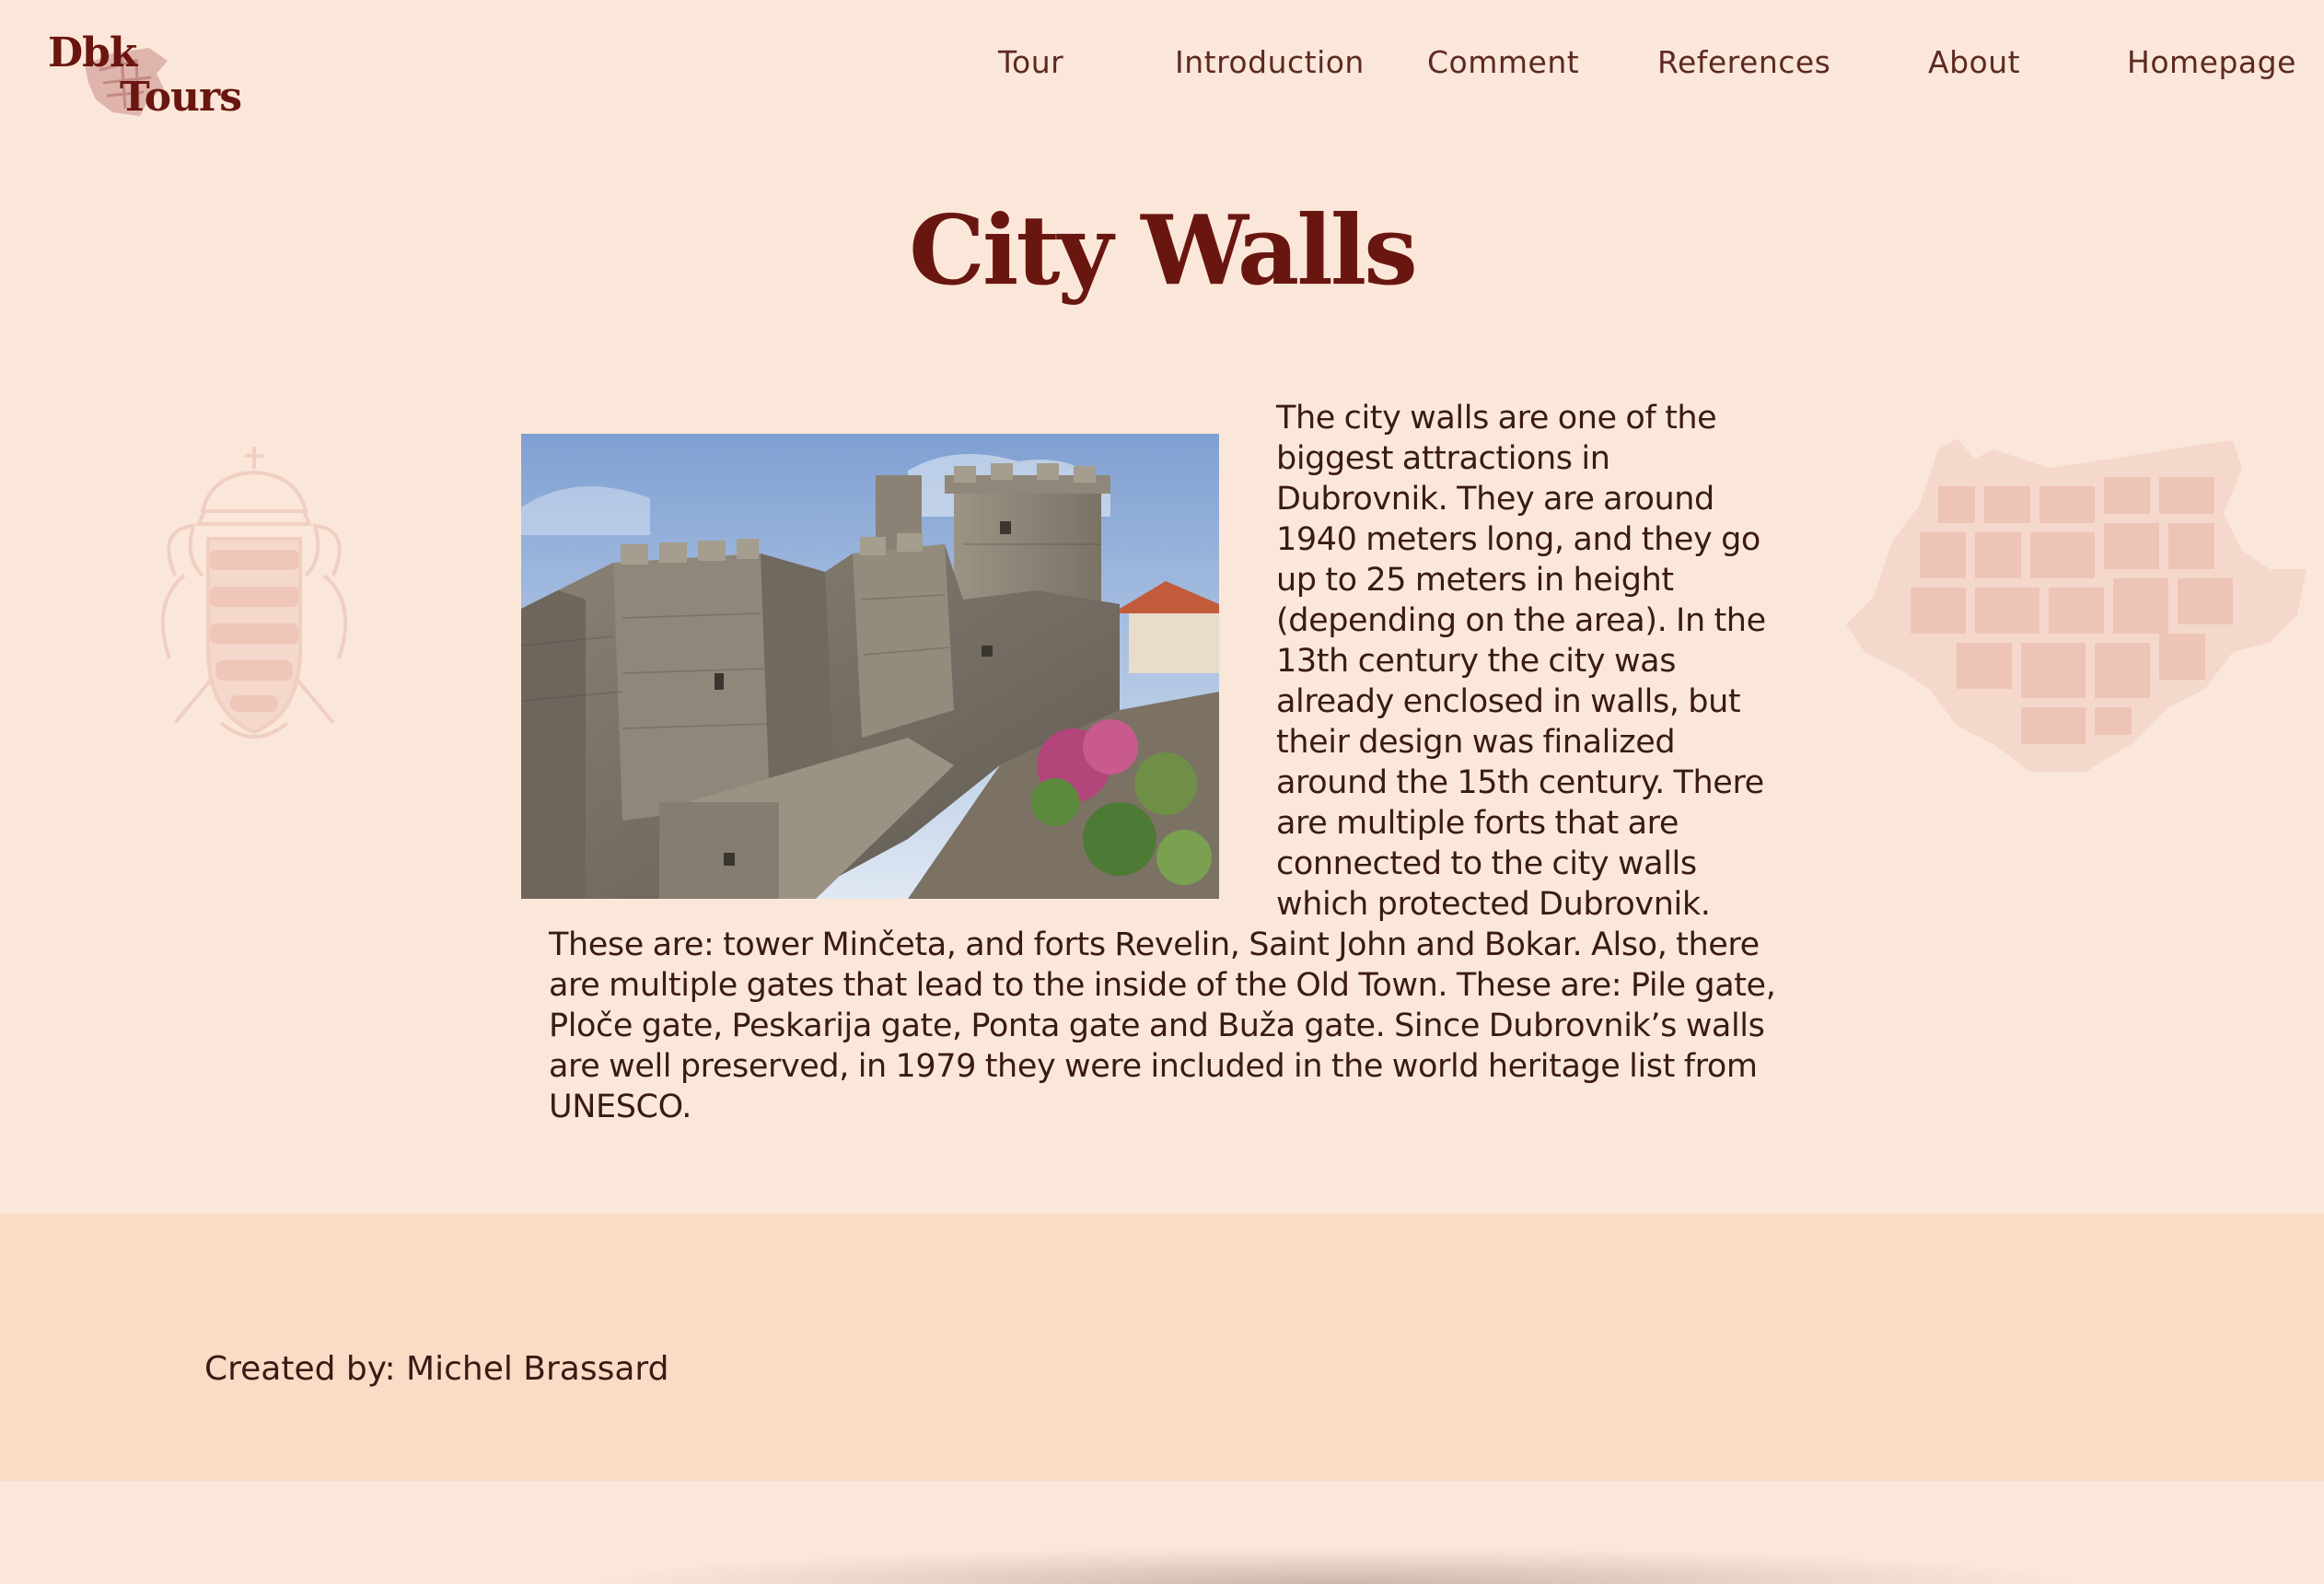 Image resolution: width=2324 pixels, height=1584 pixels. Describe the element at coordinates (1743, 62) in the screenshot. I see `nav-references: References` at that location.